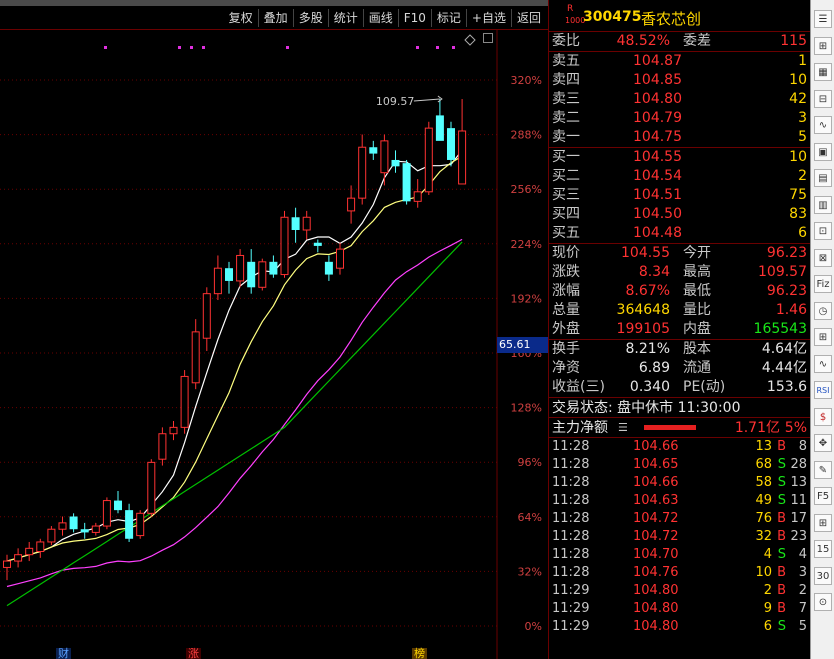 The image size is (834, 659). What do you see at coordinates (528, 18) in the screenshot?
I see `toolbar-button: 返回` at bounding box center [528, 18].